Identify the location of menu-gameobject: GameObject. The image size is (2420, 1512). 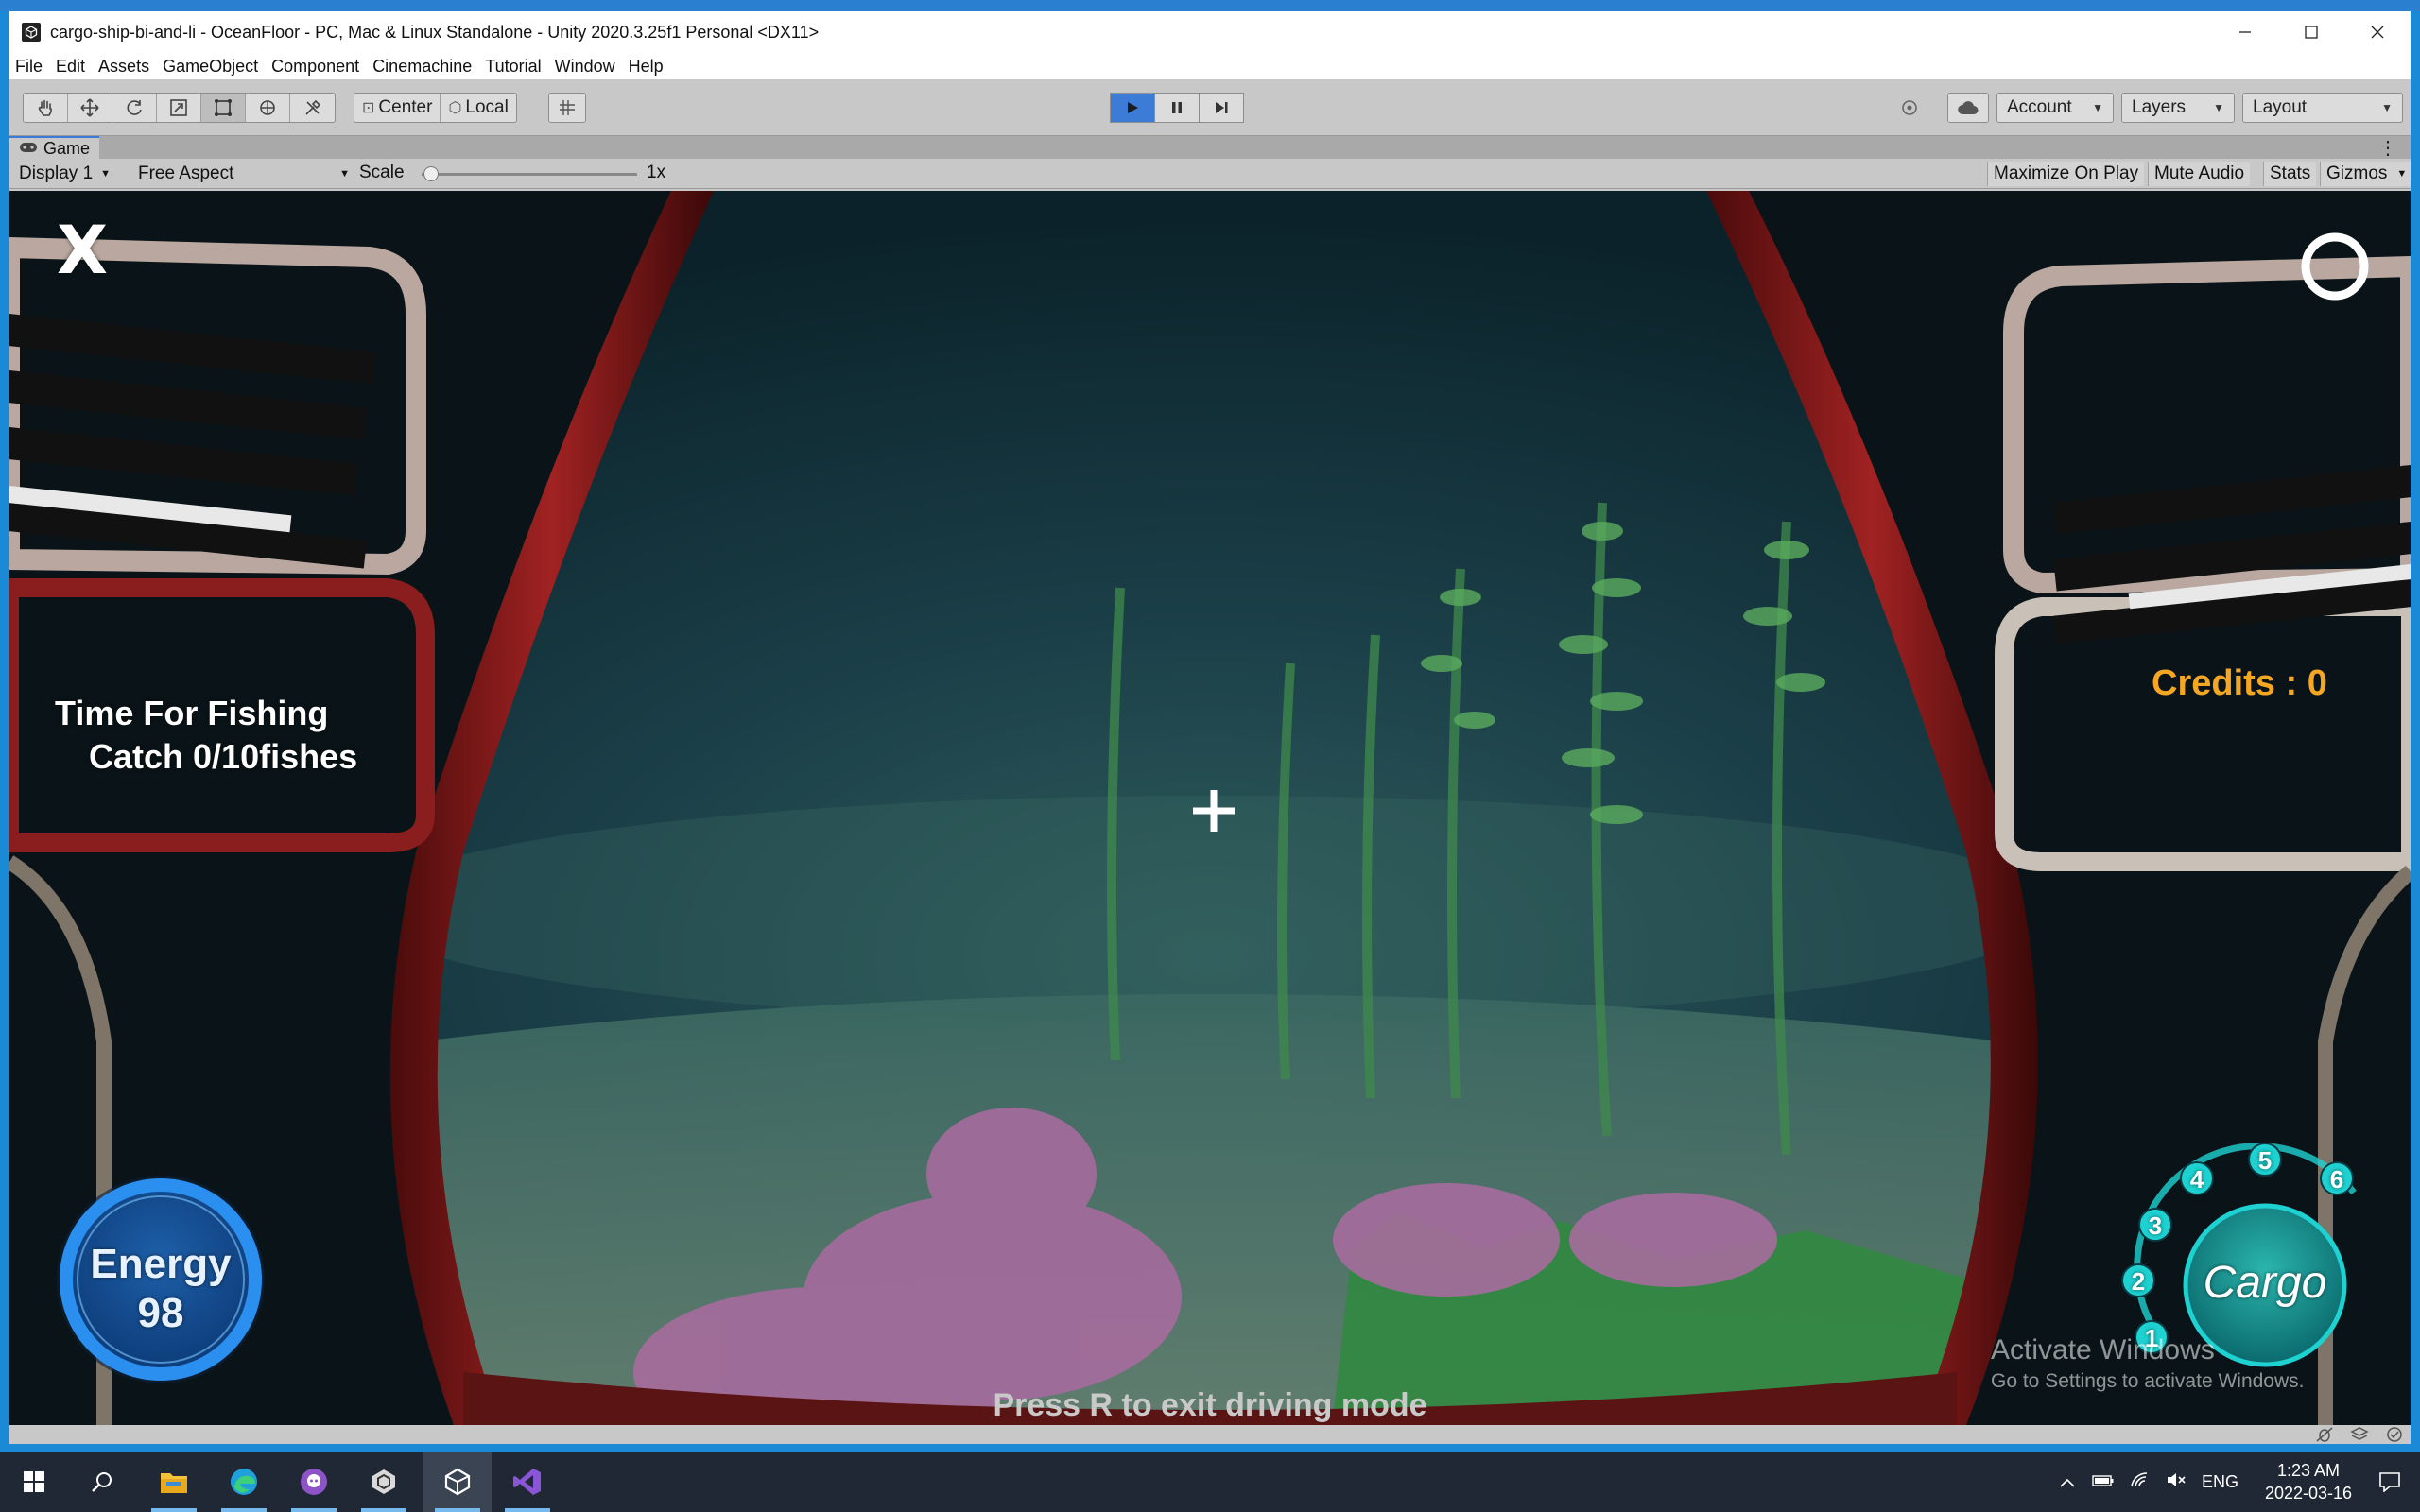
(210, 67).